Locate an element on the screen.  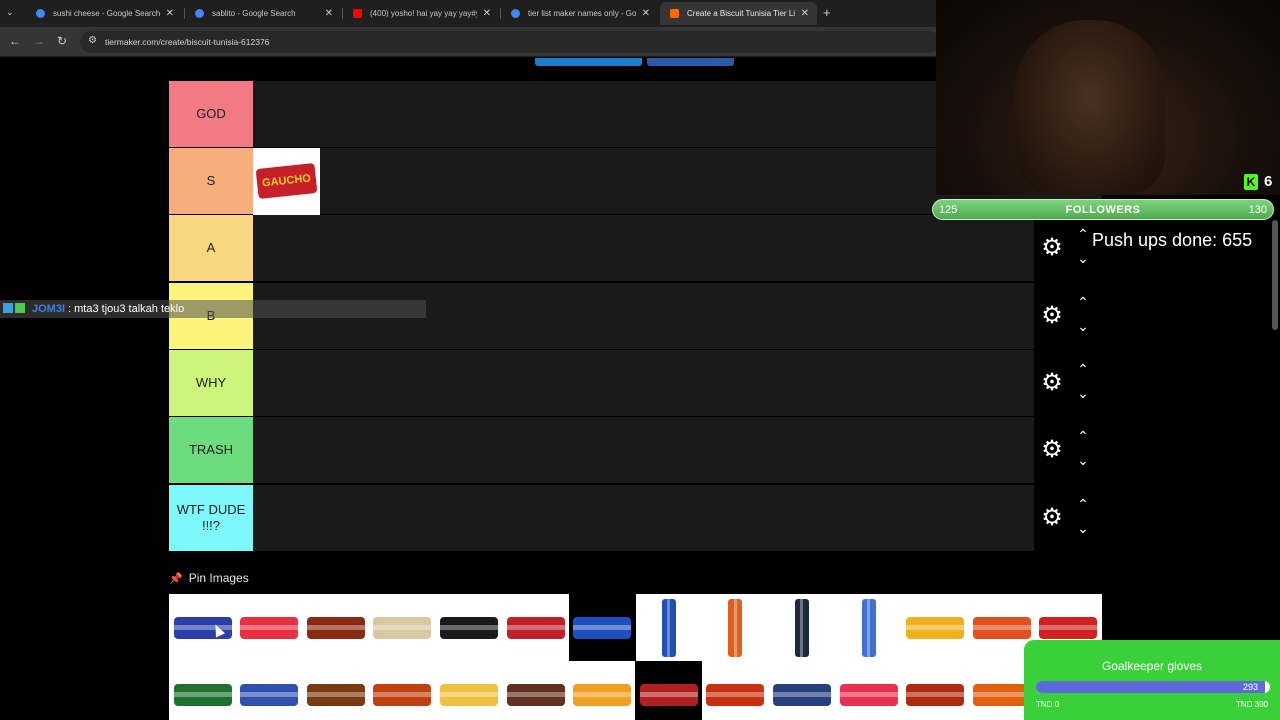
followers-goal-bar: 125 FOLLOWERS 130 is located at coordinates (1103, 209).